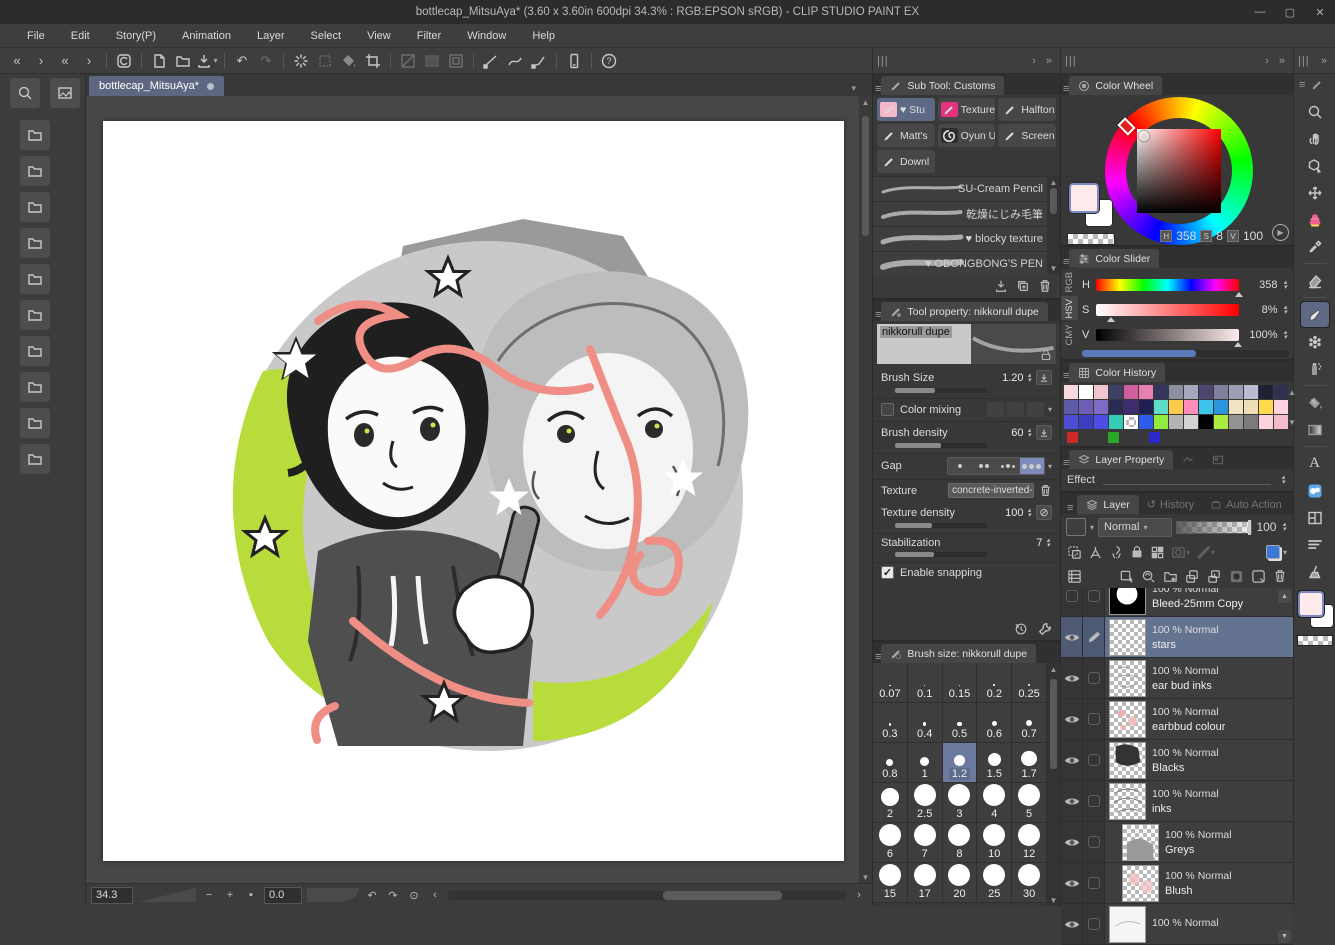 This screenshot has width=1335, height=945. I want to click on layer-name: ear bud inks, so click(1185, 686).